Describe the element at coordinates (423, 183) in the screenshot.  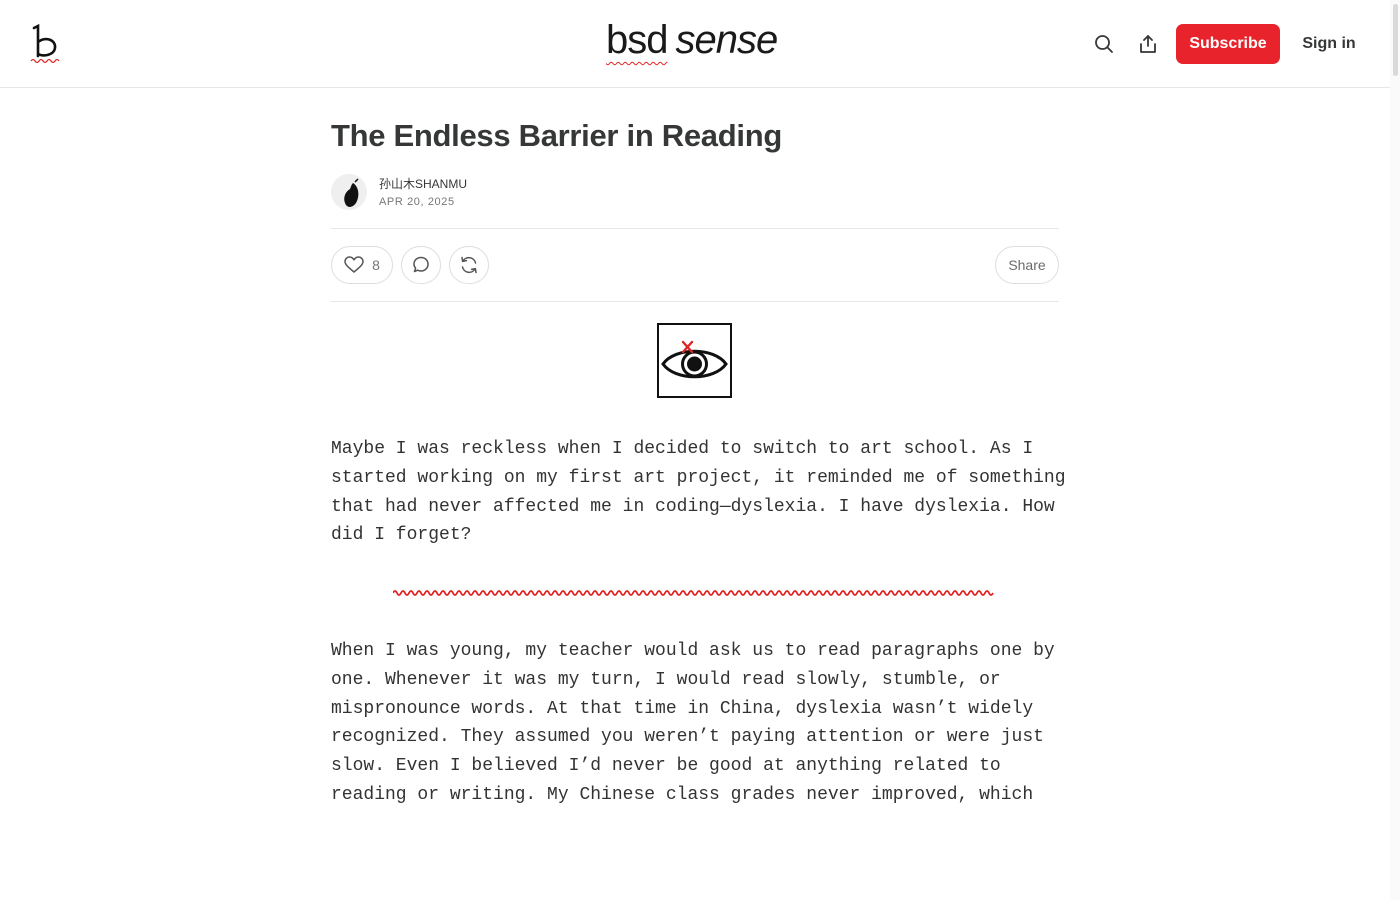
I see `author-name: 孙山木SHANMU` at that location.